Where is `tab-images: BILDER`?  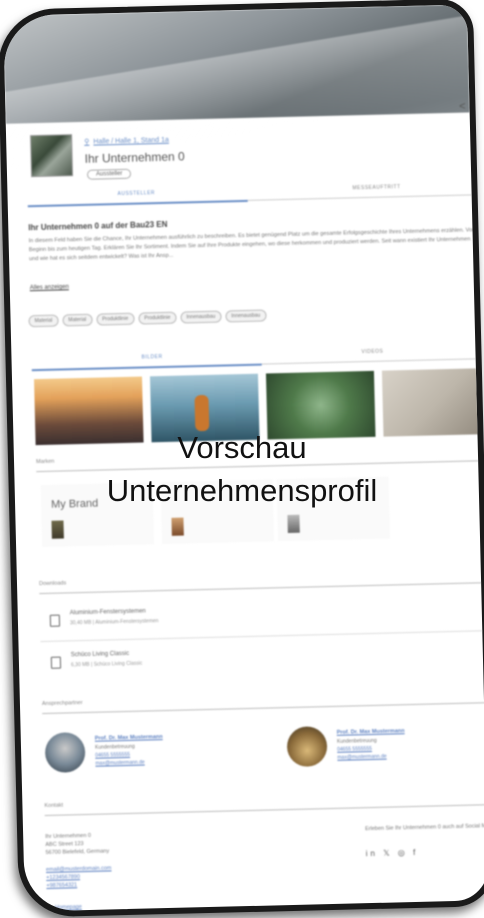
tab-images: BILDER is located at coordinates (151, 357).